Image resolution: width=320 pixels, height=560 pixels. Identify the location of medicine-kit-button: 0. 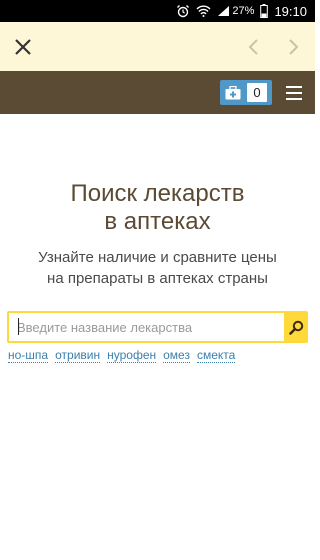
(246, 92).